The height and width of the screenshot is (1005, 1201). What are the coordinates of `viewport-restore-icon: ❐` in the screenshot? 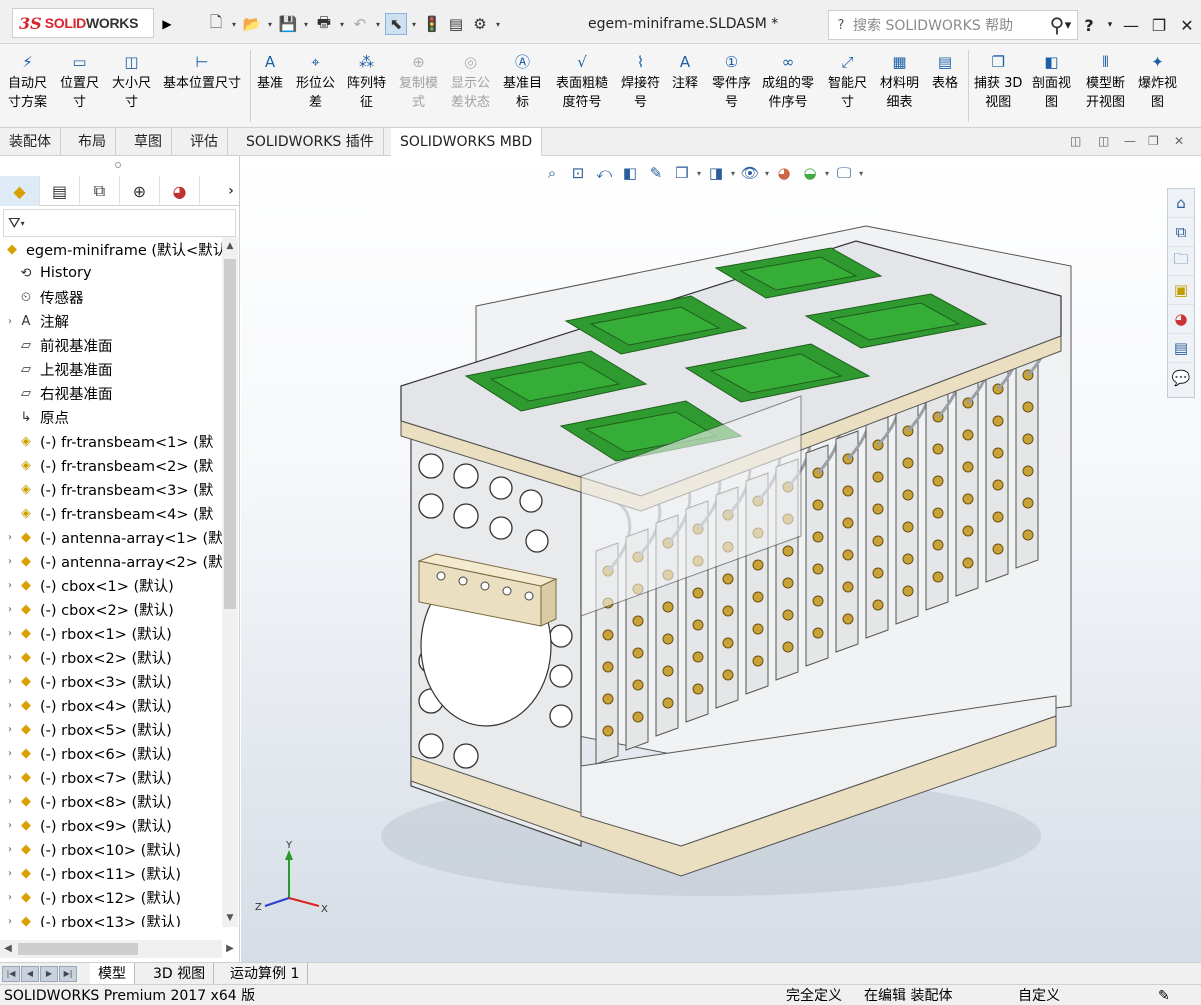 It's located at (1153, 141).